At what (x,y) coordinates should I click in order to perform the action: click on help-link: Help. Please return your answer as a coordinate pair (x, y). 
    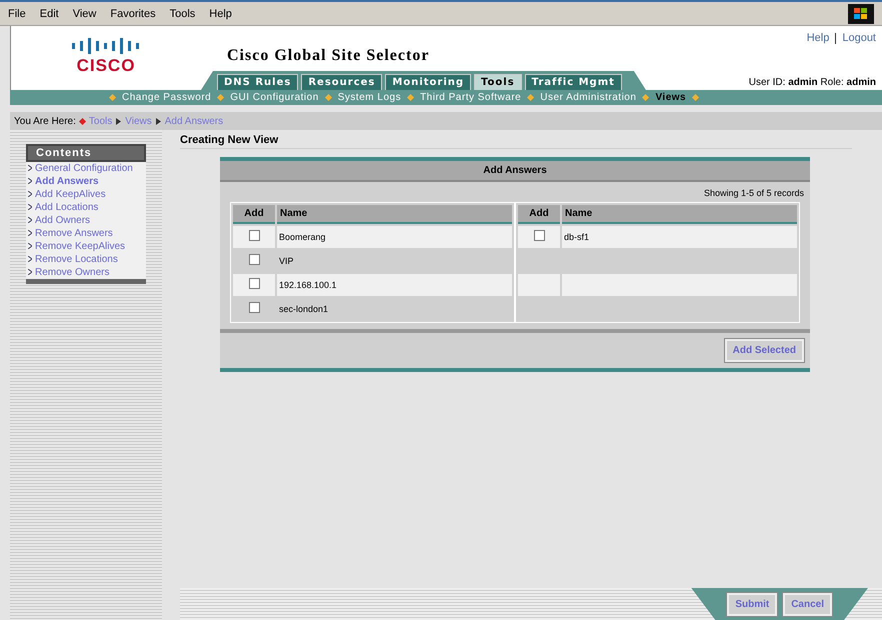
    Looking at the image, I should click on (818, 38).